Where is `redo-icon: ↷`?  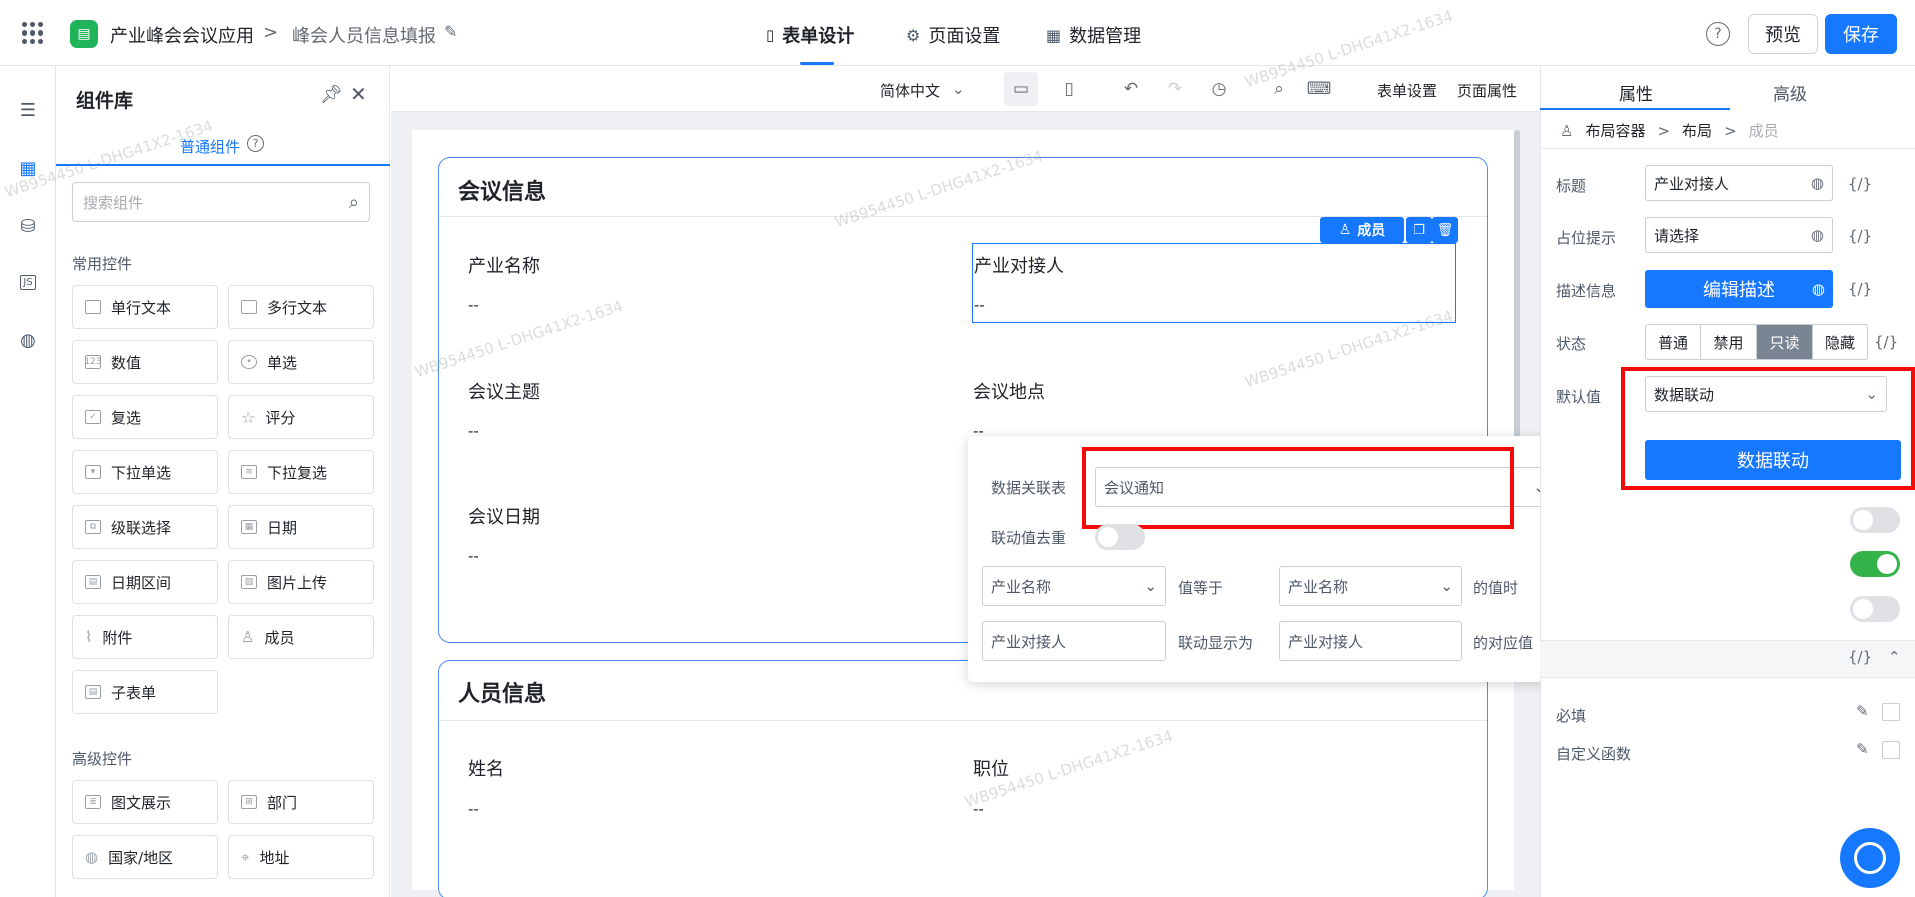
redo-icon: ↷ is located at coordinates (1175, 89).